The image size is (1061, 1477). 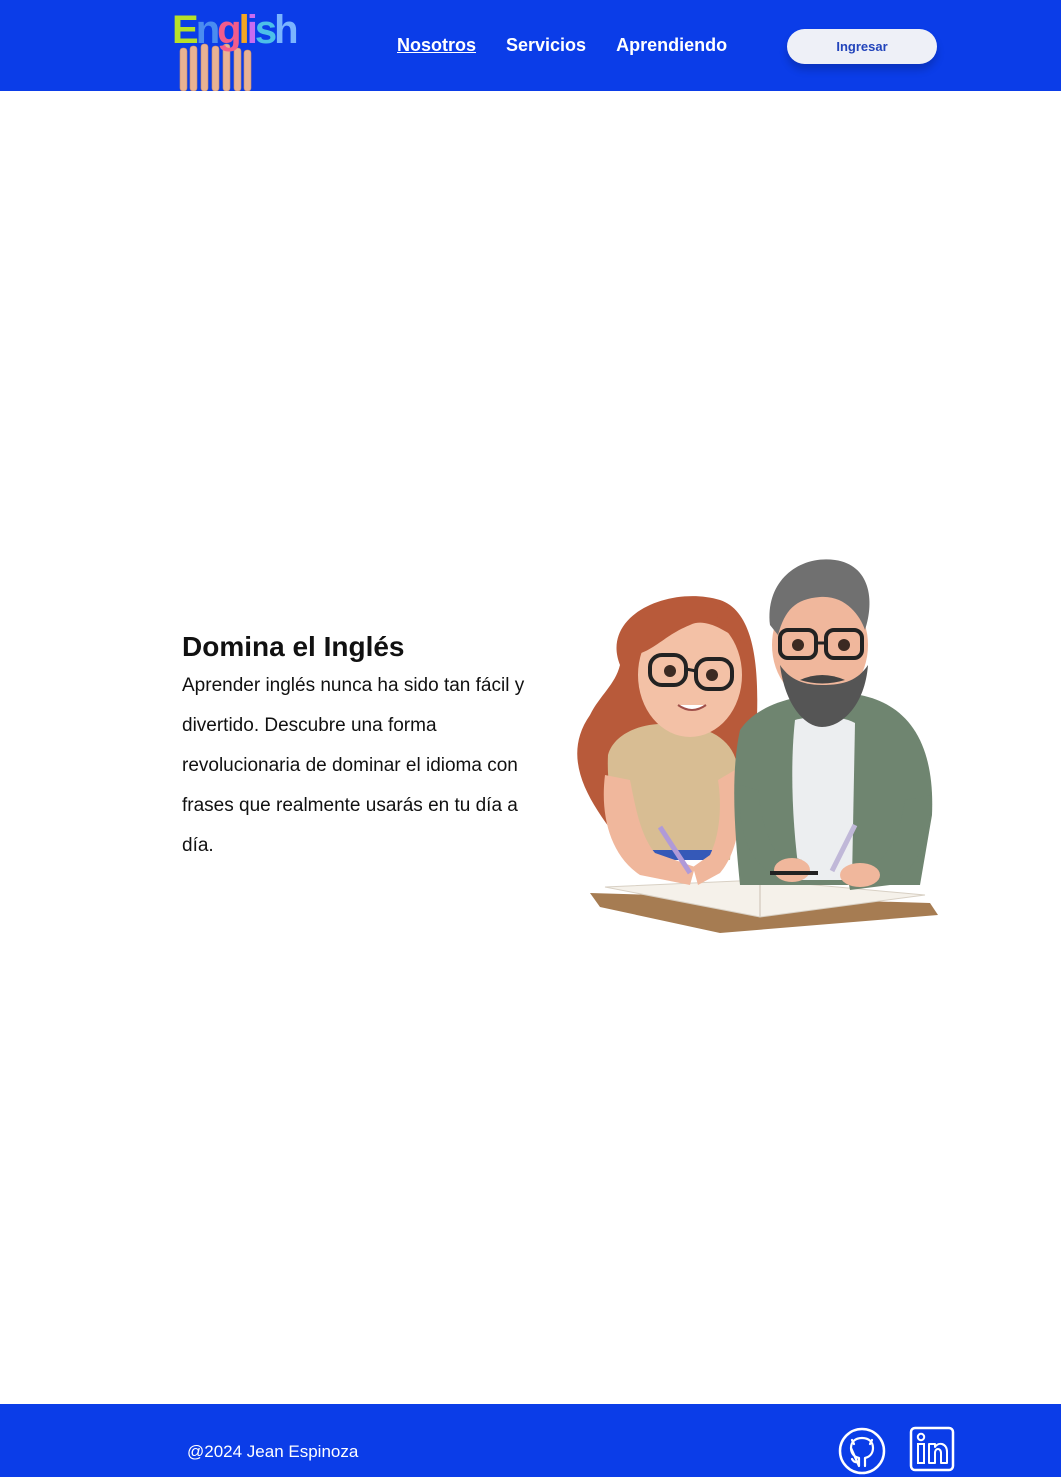 What do you see at coordinates (546, 47) in the screenshot?
I see `nav-link-servicios: Servicios` at bounding box center [546, 47].